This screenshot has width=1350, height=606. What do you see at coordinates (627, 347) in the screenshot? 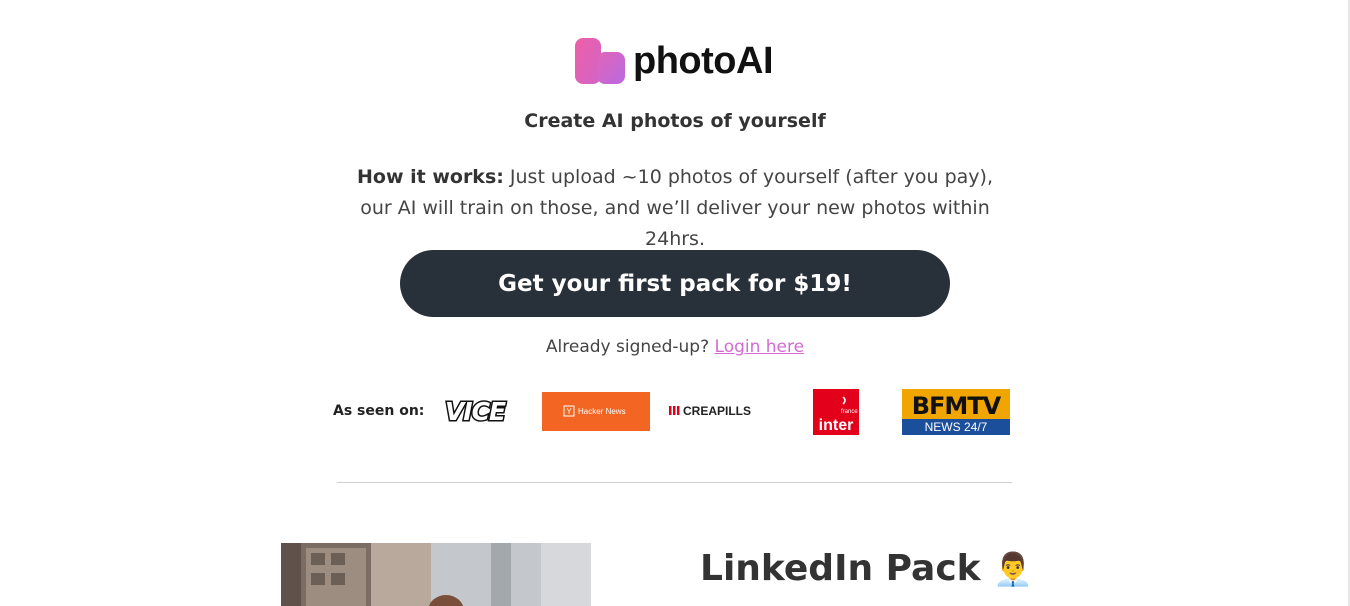
I see `signin-text: Already signed-up?` at bounding box center [627, 347].